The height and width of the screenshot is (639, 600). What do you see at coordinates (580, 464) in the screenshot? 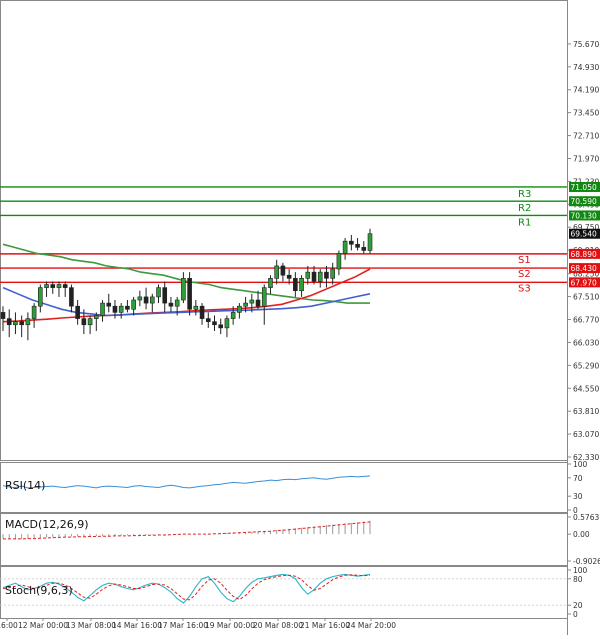
I see `rsi-tick-label: 100` at bounding box center [580, 464].